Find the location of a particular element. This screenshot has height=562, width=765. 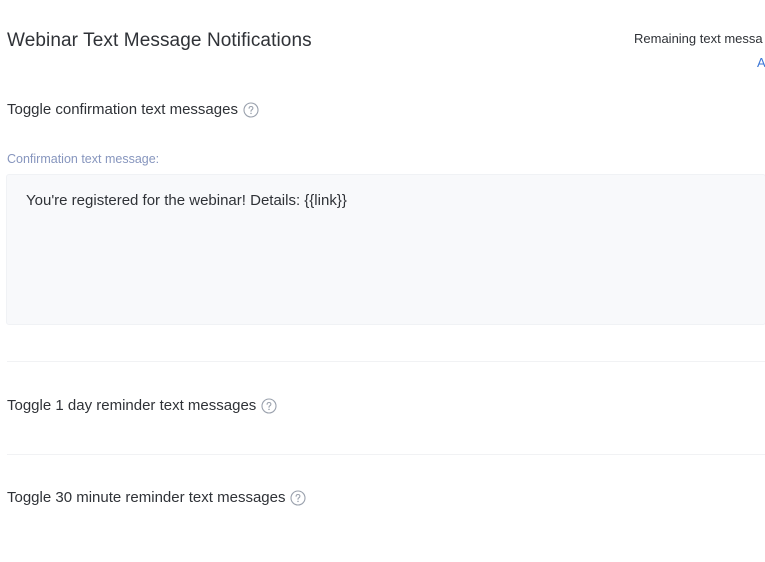

toggle-1-day-reminder-label: Toggle 1 day reminder text messages is located at coordinates (132, 405).